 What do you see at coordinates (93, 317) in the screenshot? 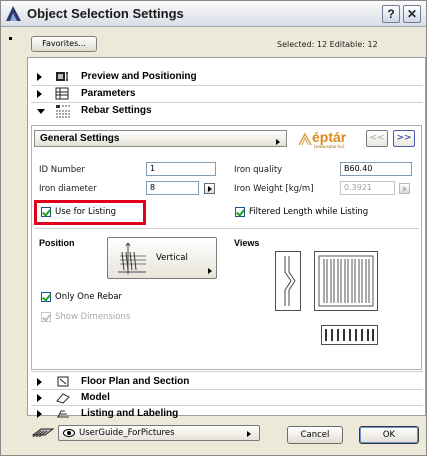
I see `show-dimensions-label: Show Dimensions` at bounding box center [93, 317].